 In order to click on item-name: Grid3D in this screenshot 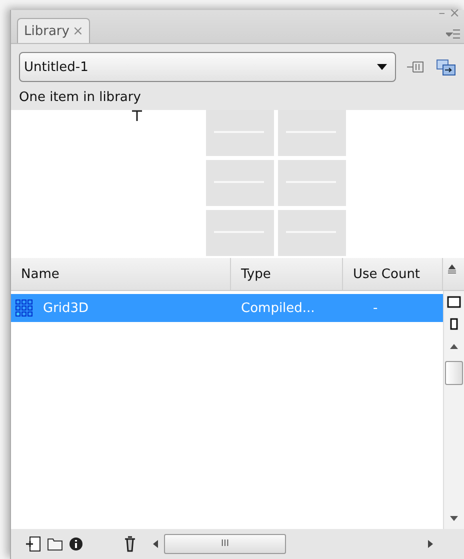, I will do `click(66, 308)`.